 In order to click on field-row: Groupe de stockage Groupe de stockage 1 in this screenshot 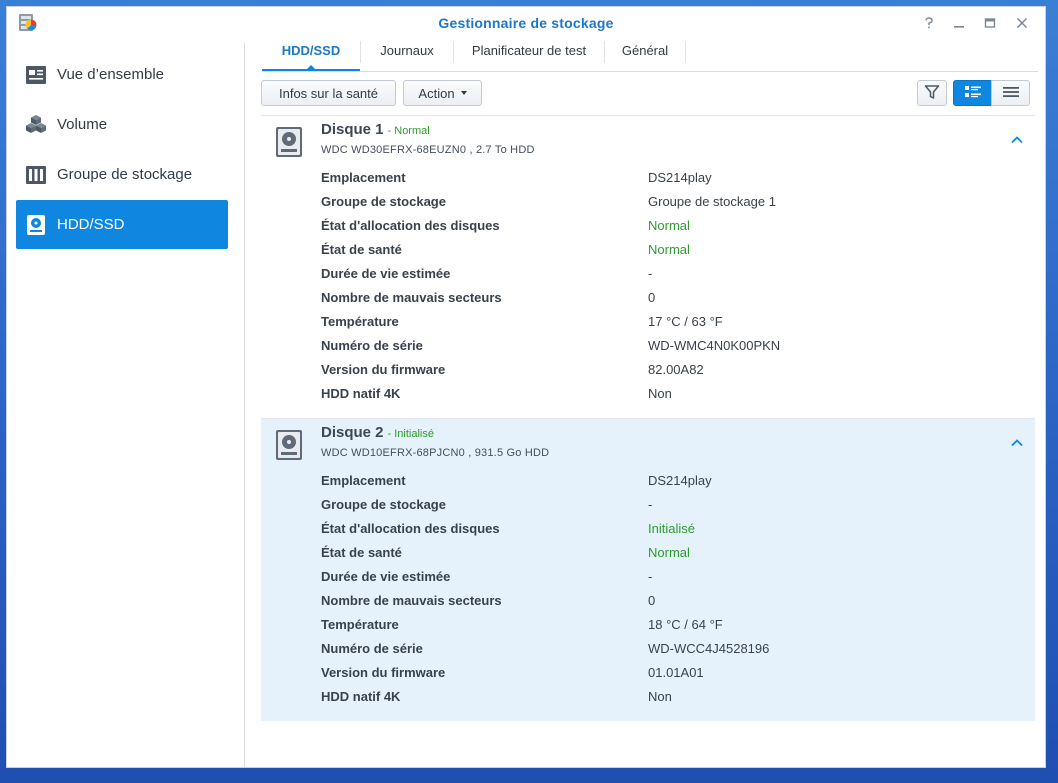, I will do `click(671, 202)`.